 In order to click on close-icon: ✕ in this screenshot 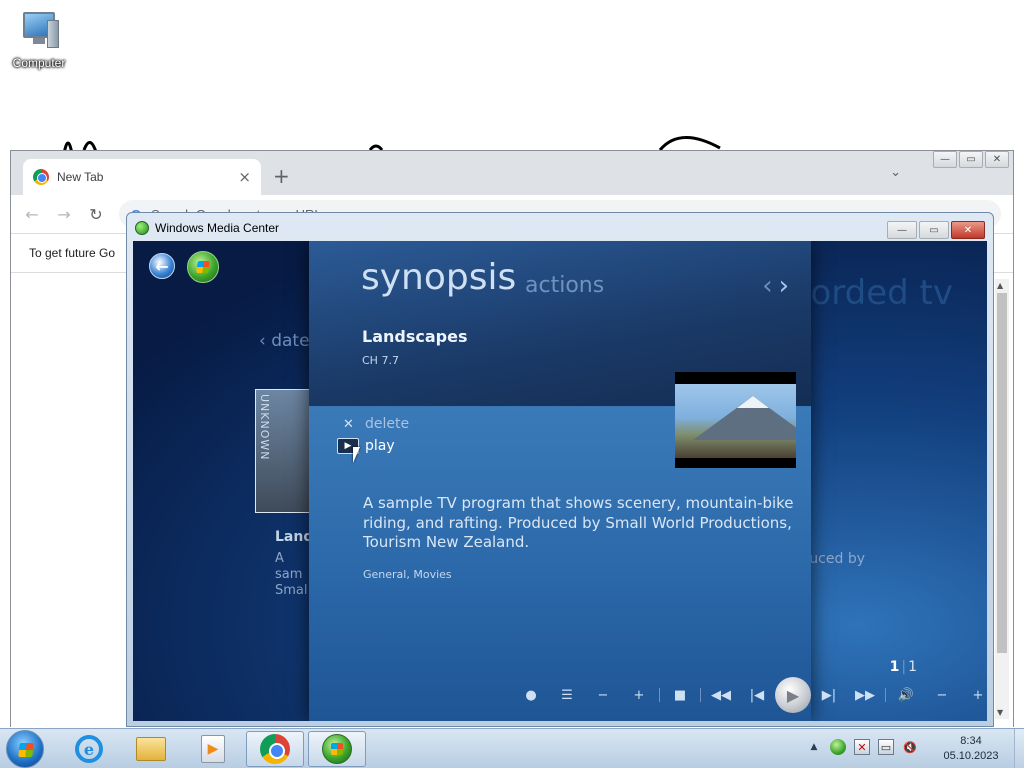, I will do `click(348, 424)`.